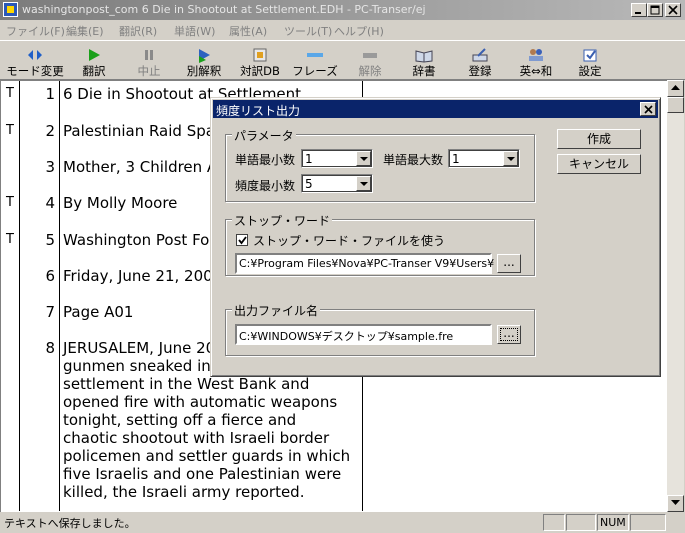 The image size is (685, 533). What do you see at coordinates (258, 111) in the screenshot?
I see `dialog-title: 頻度リスト出力` at bounding box center [258, 111].